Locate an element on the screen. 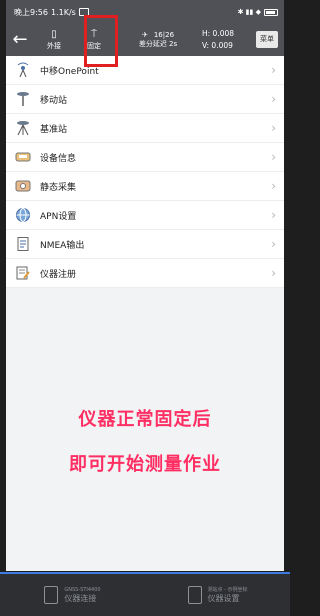 This screenshot has height=616, width=320. station-name: 测站点 - 示例坐标 is located at coordinates (227, 590).